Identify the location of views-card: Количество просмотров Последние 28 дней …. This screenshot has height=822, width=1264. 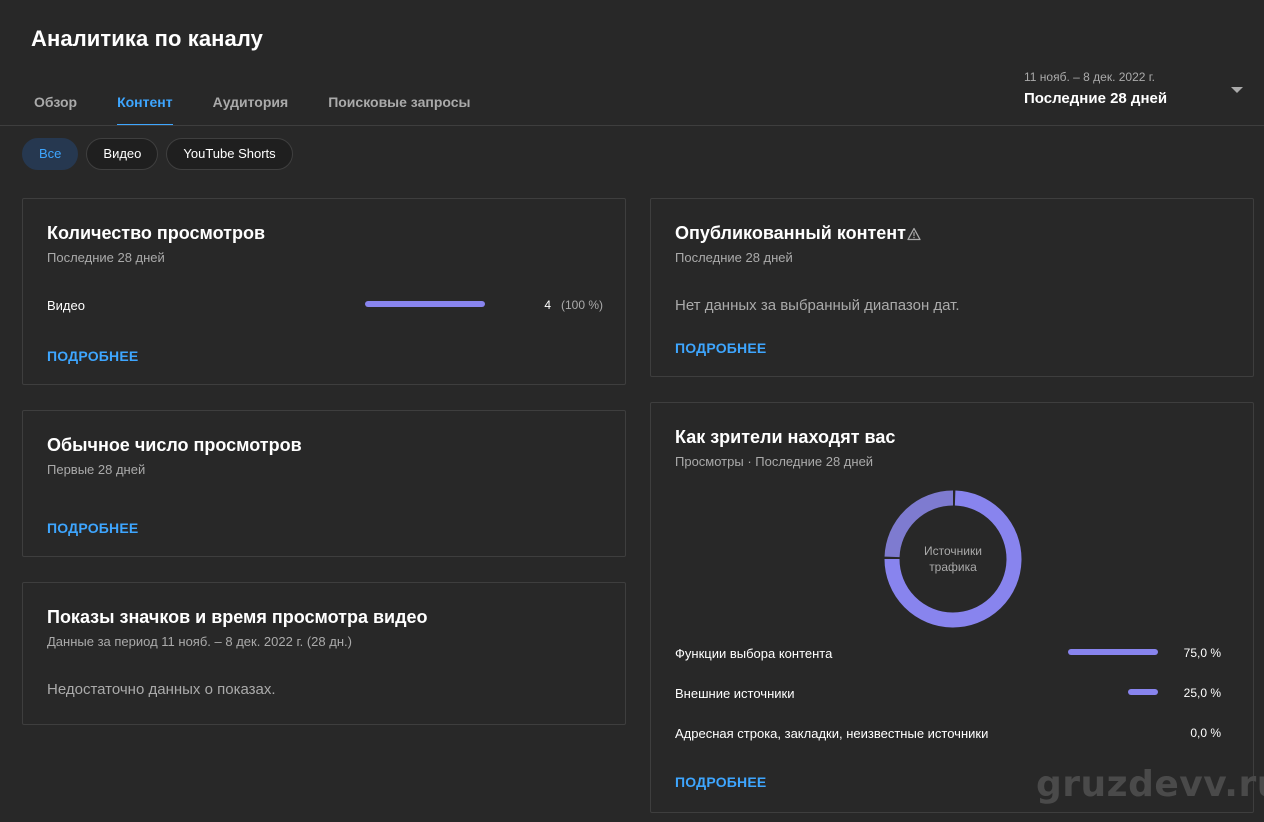
(324, 291).